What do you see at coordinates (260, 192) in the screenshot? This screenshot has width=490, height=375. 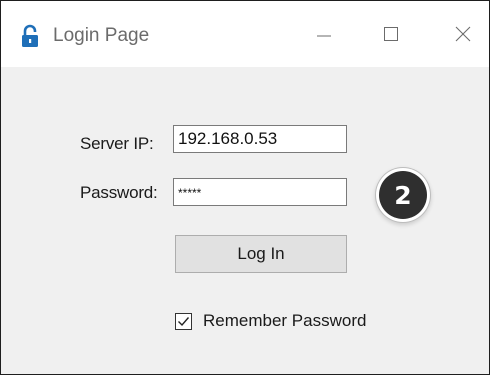 I see `password-input` at bounding box center [260, 192].